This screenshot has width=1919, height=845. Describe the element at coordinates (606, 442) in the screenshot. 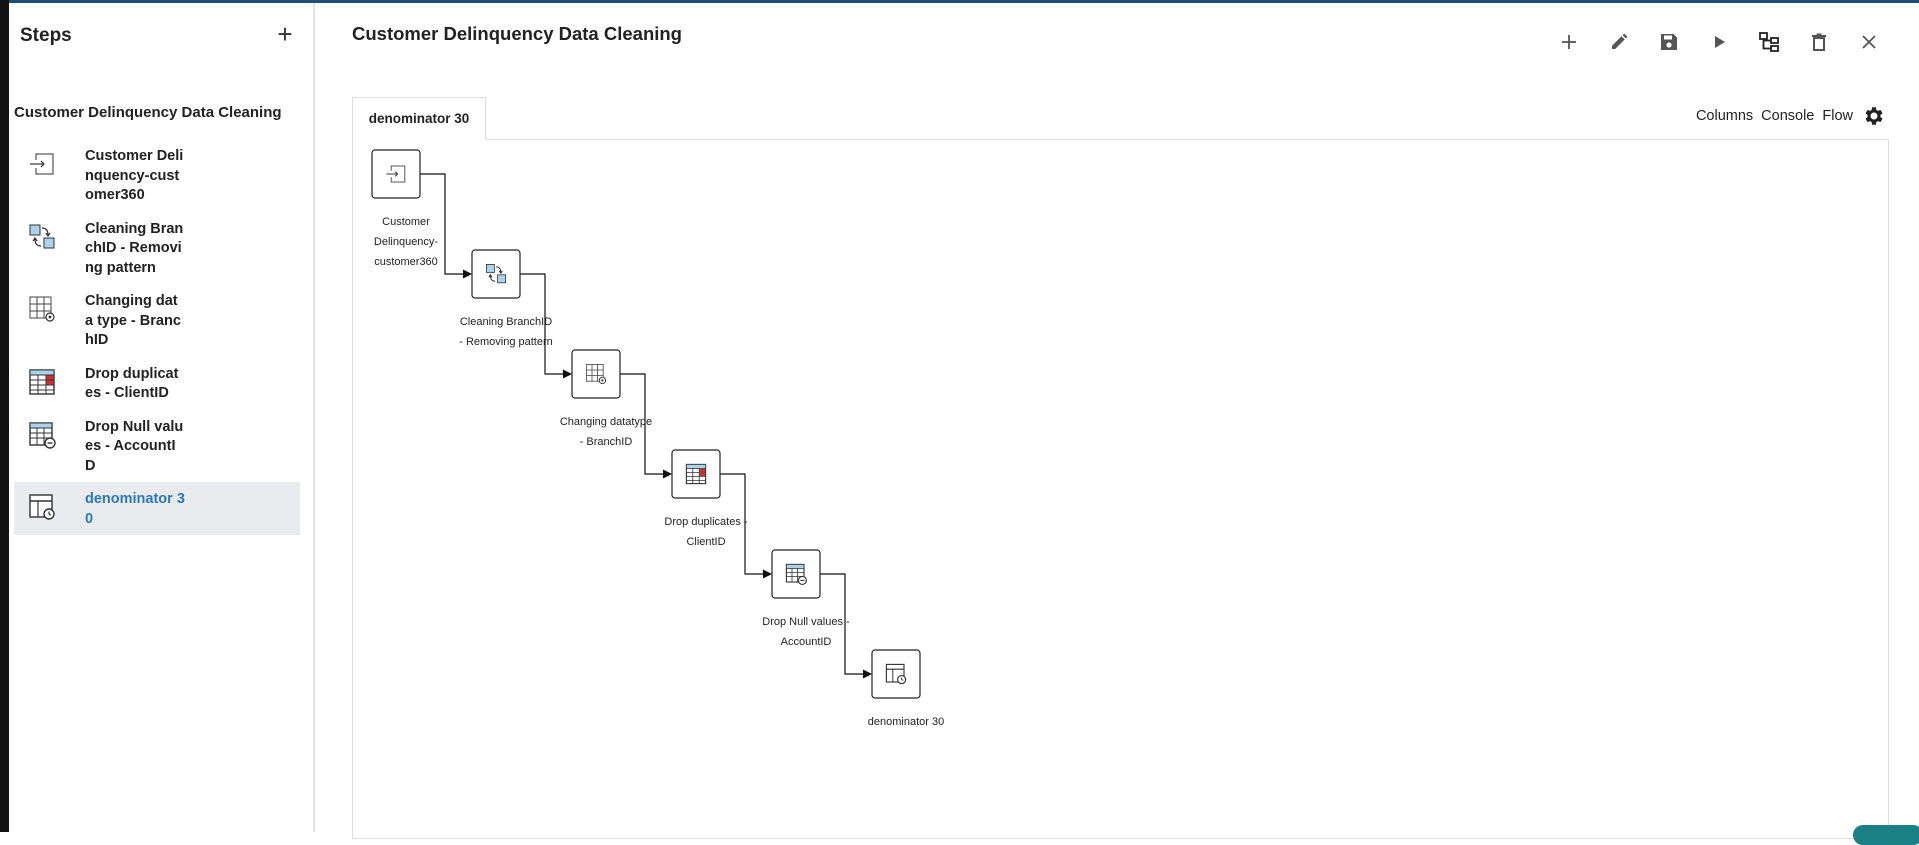

I see `flow-node-label: - BranchID` at that location.